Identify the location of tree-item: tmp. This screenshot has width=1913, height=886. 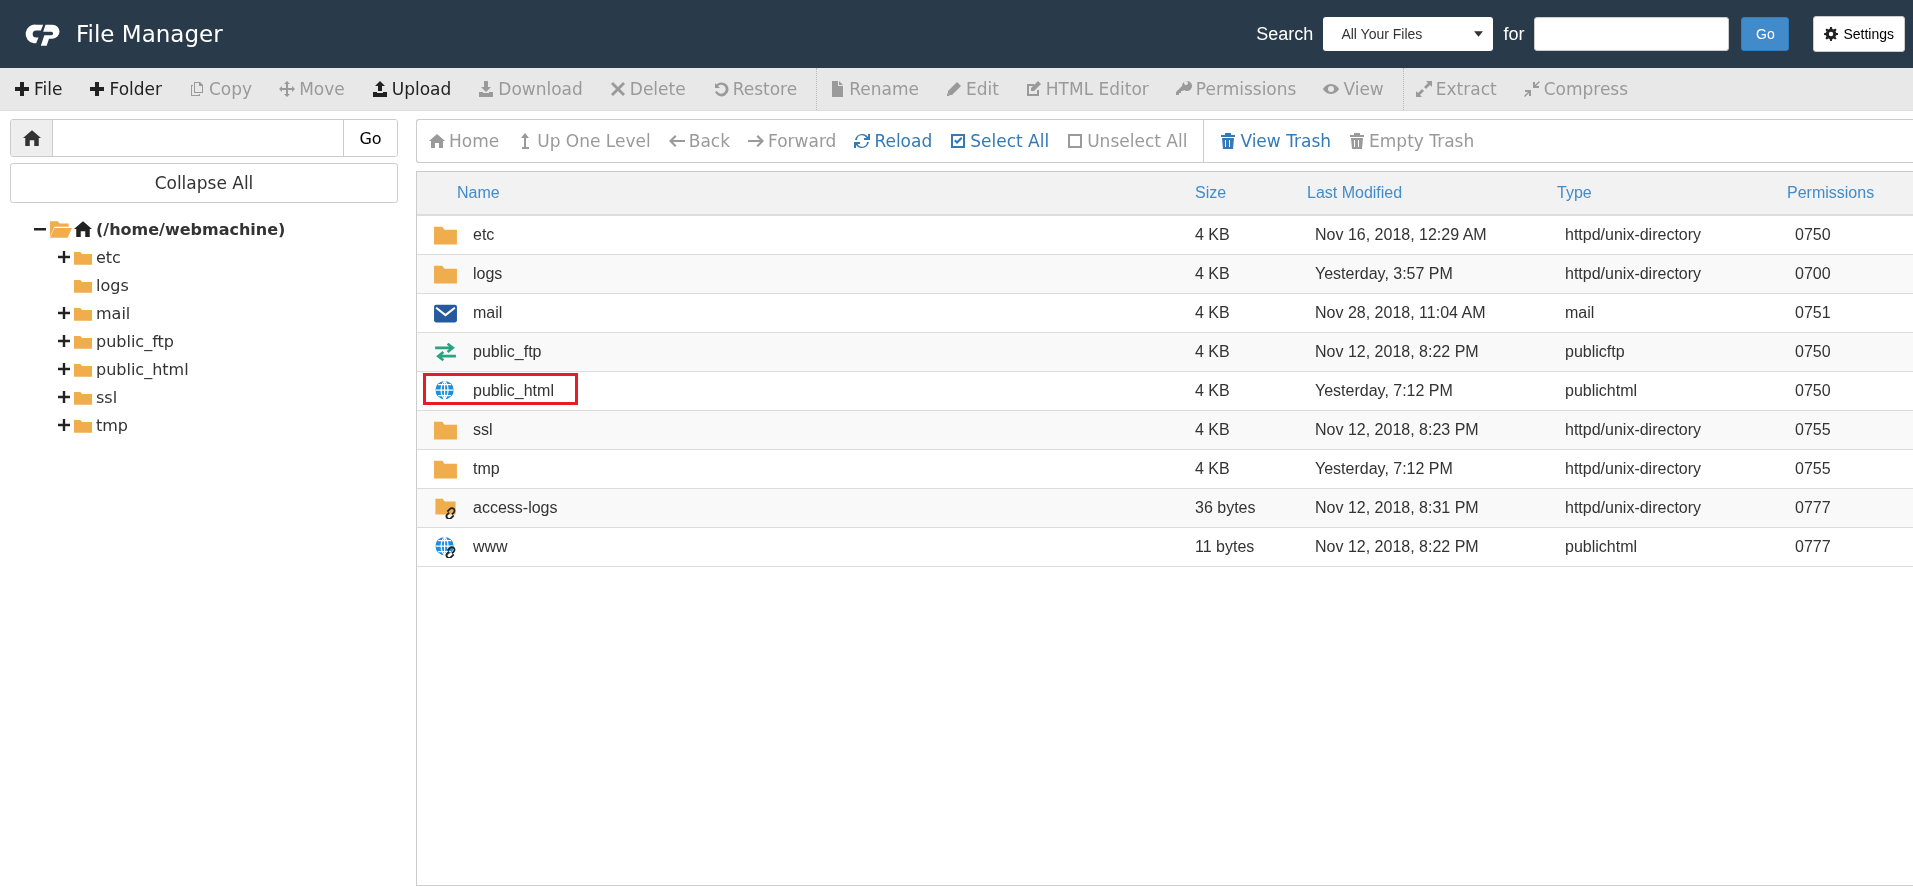
(112, 425).